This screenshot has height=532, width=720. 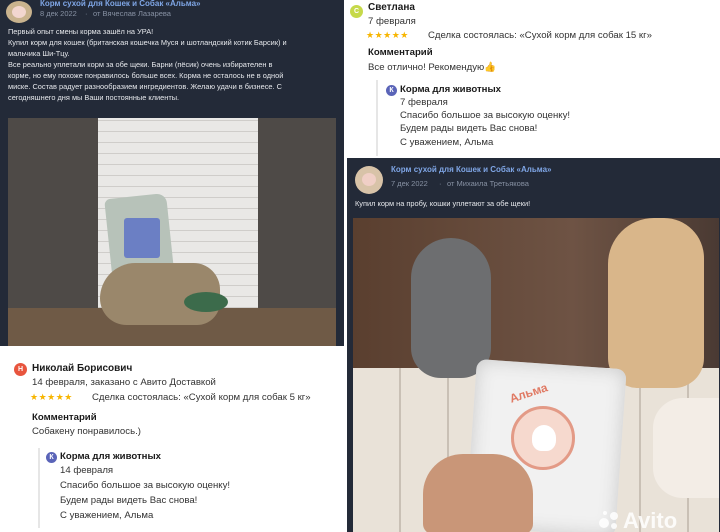 What do you see at coordinates (20, 369) in the screenshot?
I see `reviewer-avatar: Н` at bounding box center [20, 369].